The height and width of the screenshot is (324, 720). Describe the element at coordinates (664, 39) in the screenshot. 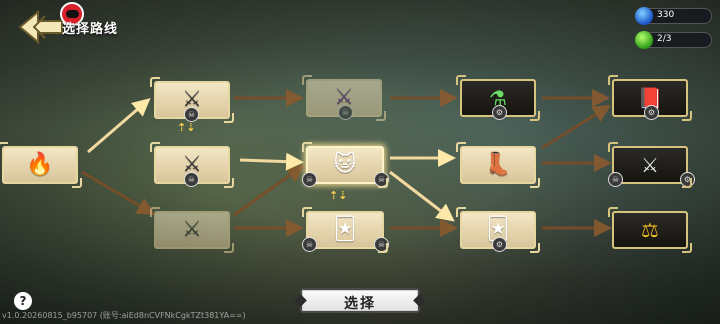

I see `stamina-count: 2/3` at that location.